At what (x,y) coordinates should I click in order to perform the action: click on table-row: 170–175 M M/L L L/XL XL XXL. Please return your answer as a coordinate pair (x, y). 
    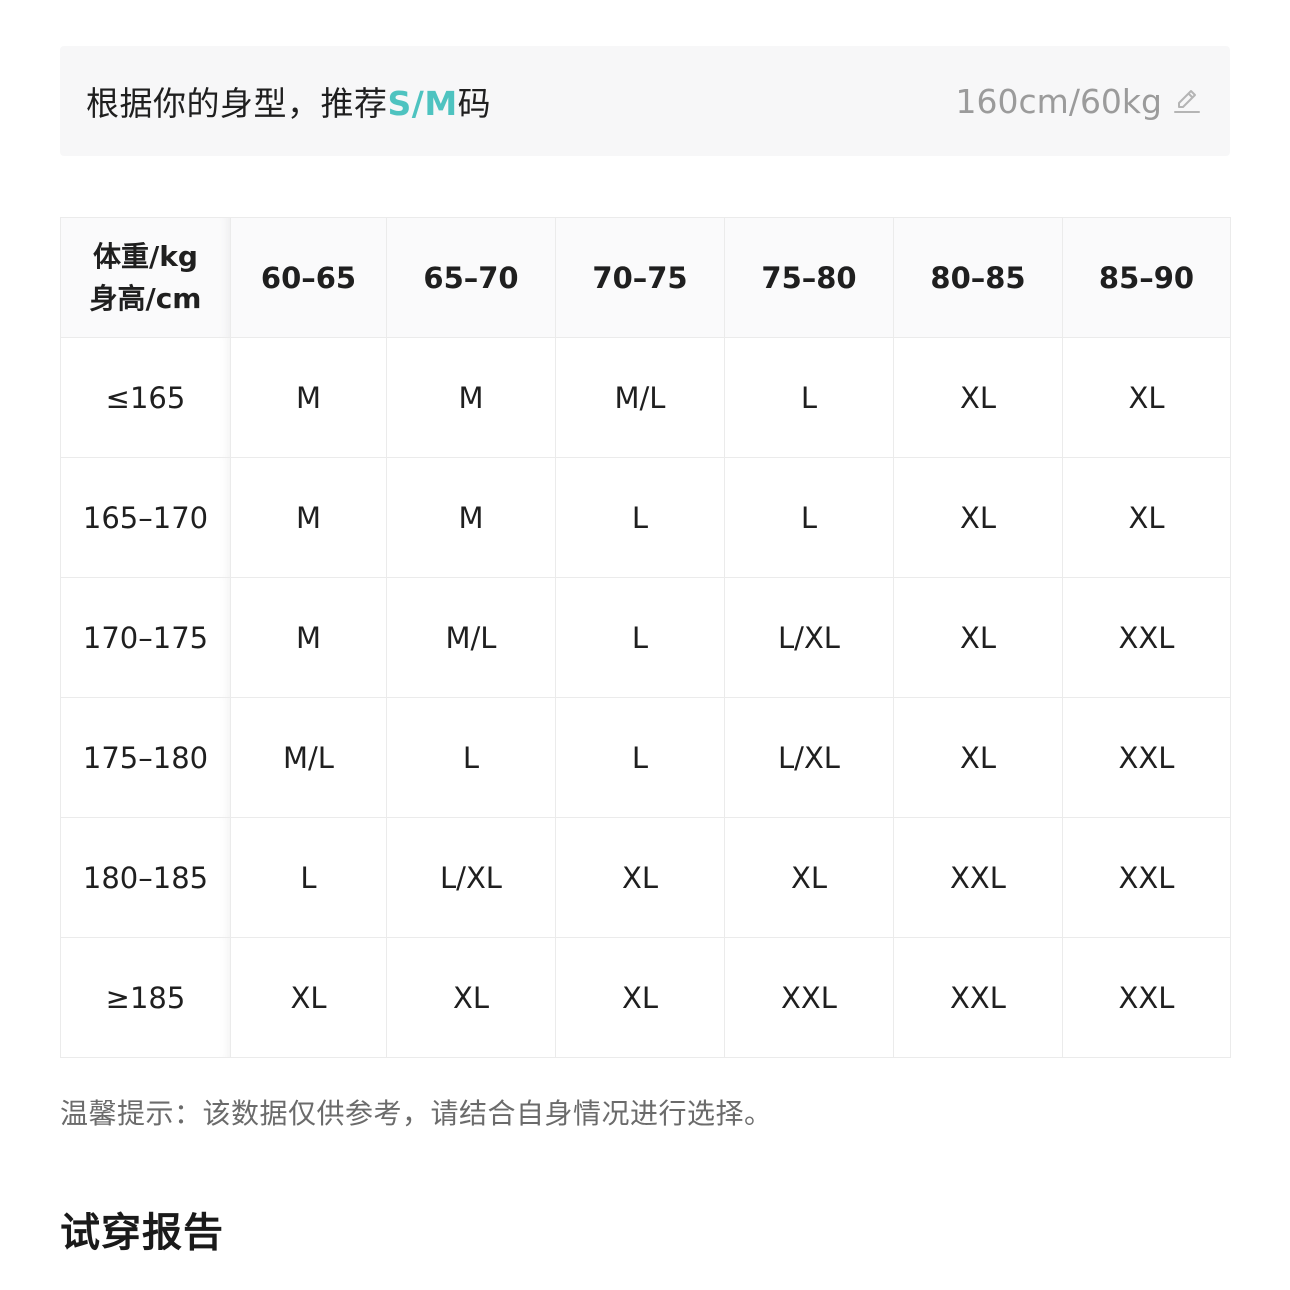
    Looking at the image, I should click on (645, 637).